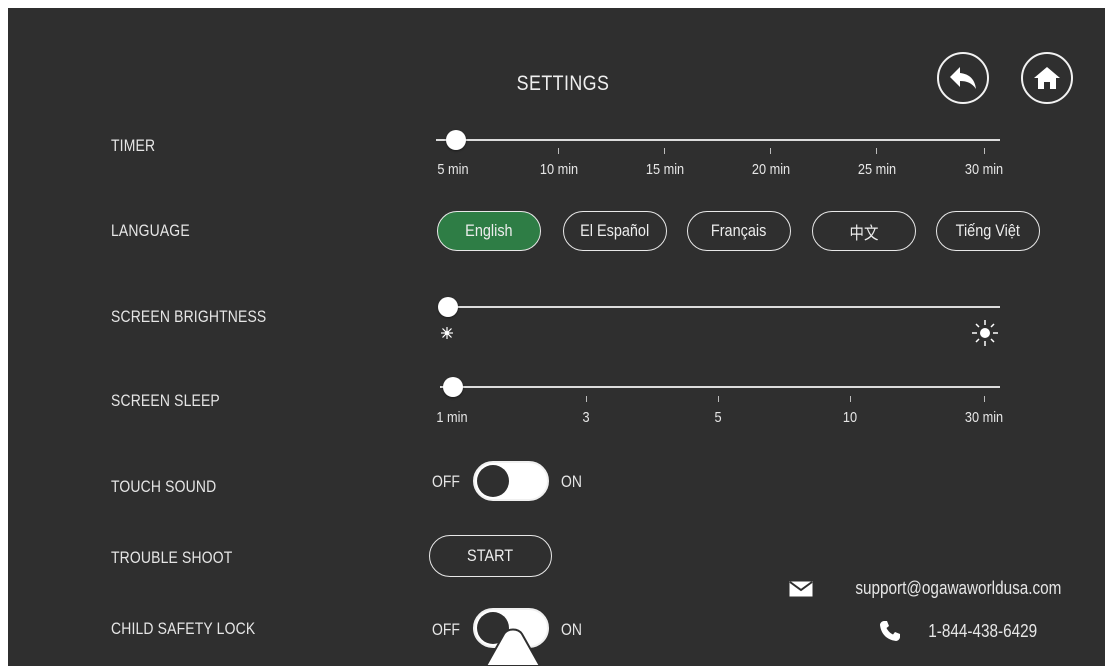 This screenshot has height=666, width=1105. What do you see at coordinates (133, 145) in the screenshot?
I see `timer-label: TIMER` at bounding box center [133, 145].